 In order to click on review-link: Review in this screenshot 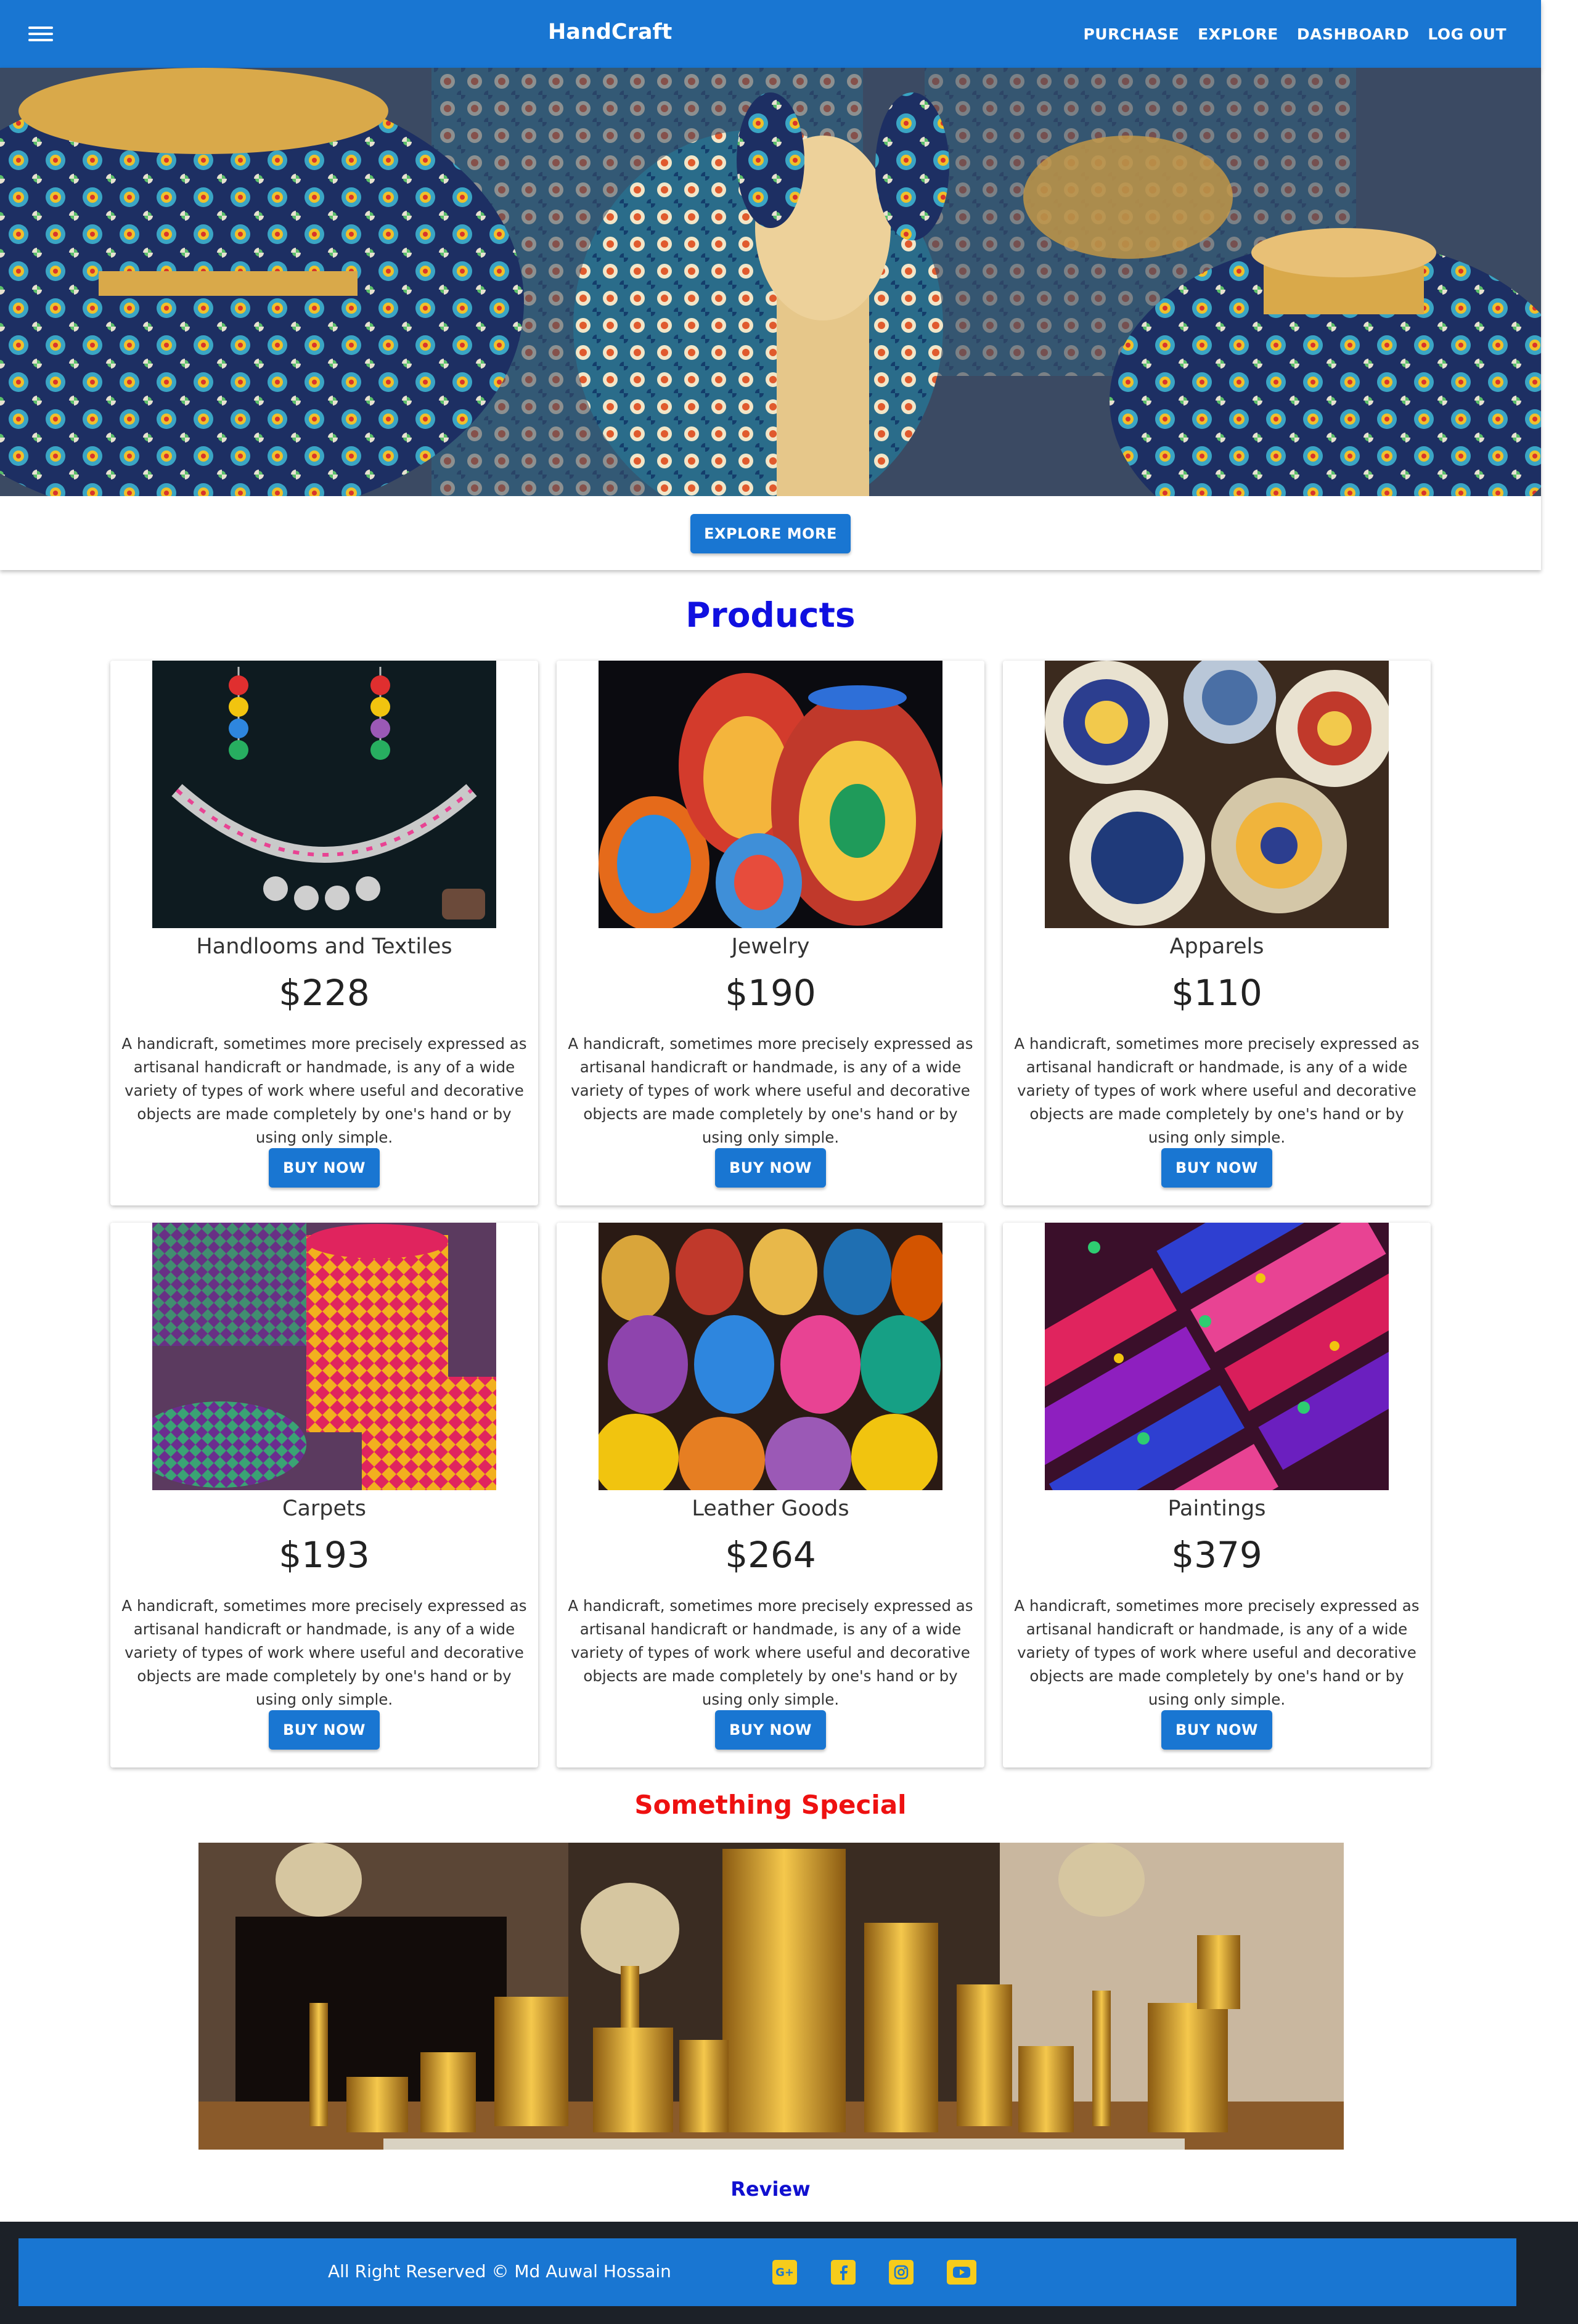, I will do `click(771, 2189)`.